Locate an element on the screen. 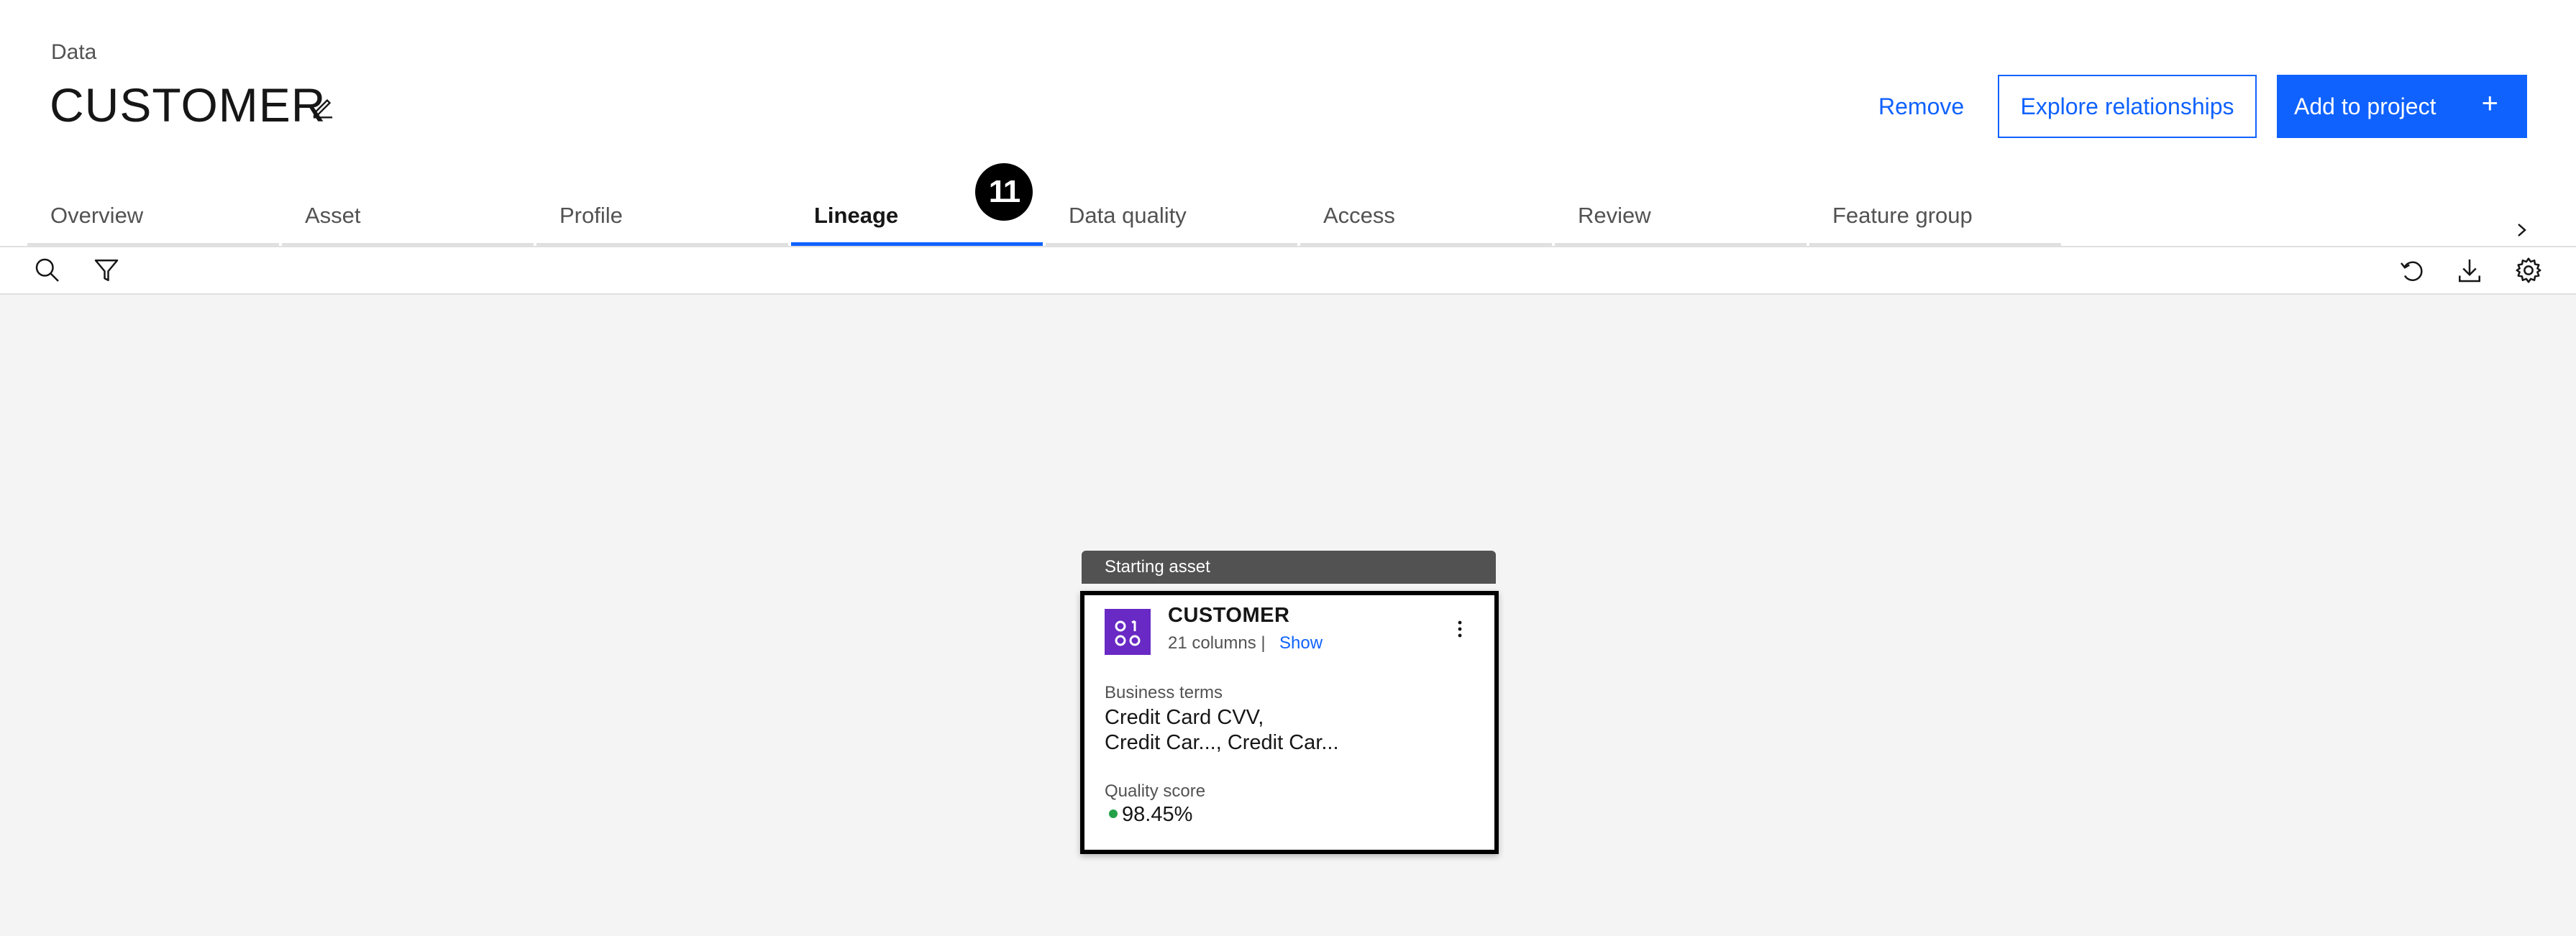 Image resolution: width=2576 pixels, height=936 pixels. tab-data-quality: Data quality is located at coordinates (1171, 224).